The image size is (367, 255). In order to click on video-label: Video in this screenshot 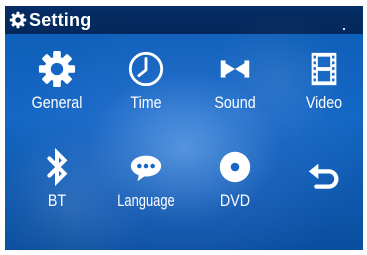, I will do `click(324, 102)`.